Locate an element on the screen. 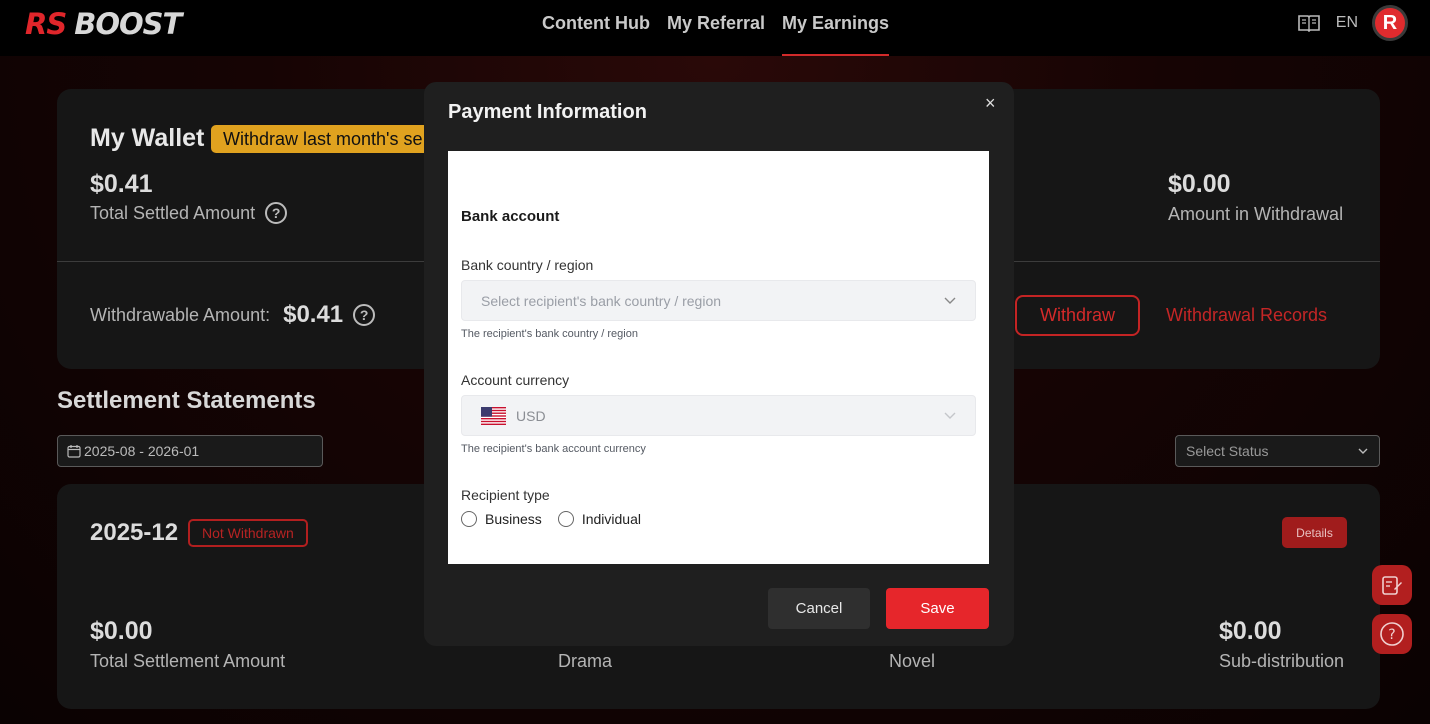 The width and height of the screenshot is (1430, 724). bank-country-help: The recipient's bank country / region is located at coordinates (549, 334).